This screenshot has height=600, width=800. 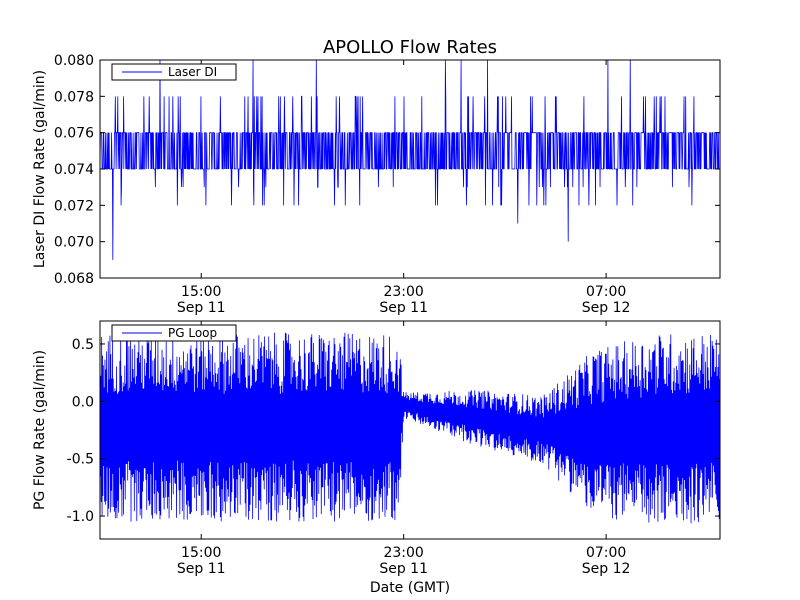 What do you see at coordinates (192, 333) in the screenshot?
I see `legend-label: PG Loop` at bounding box center [192, 333].